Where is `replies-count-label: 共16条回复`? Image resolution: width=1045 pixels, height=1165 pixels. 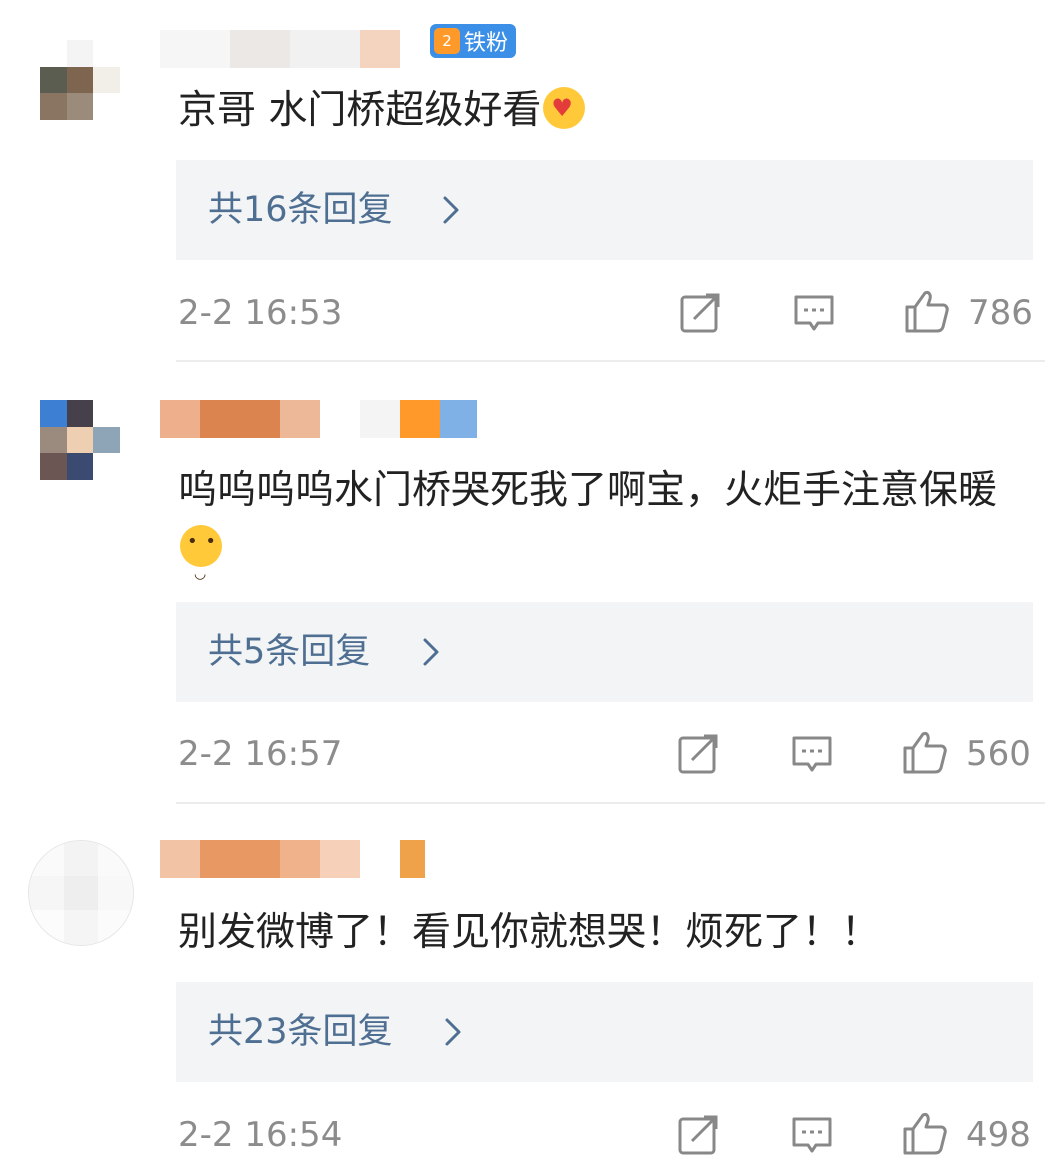 replies-count-label: 共16条回复 is located at coordinates (300, 210).